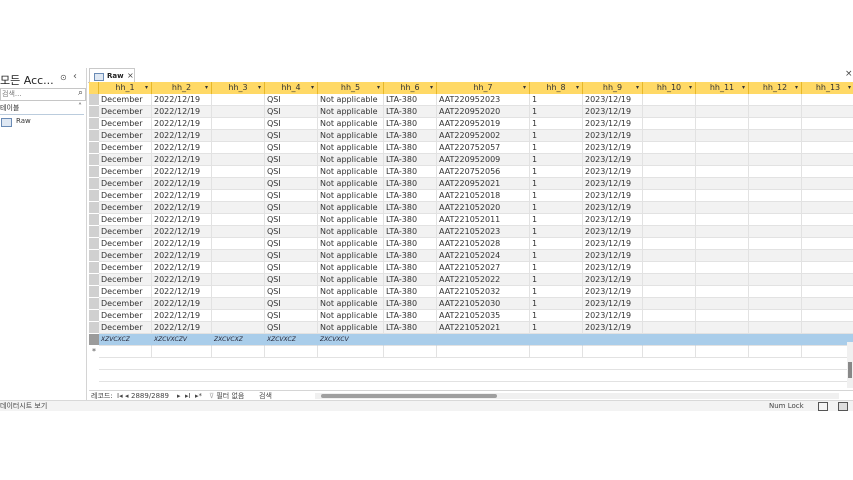 This screenshot has width=853, height=480. Describe the element at coordinates (291, 304) in the screenshot. I see `table-cell: QSI` at that location.